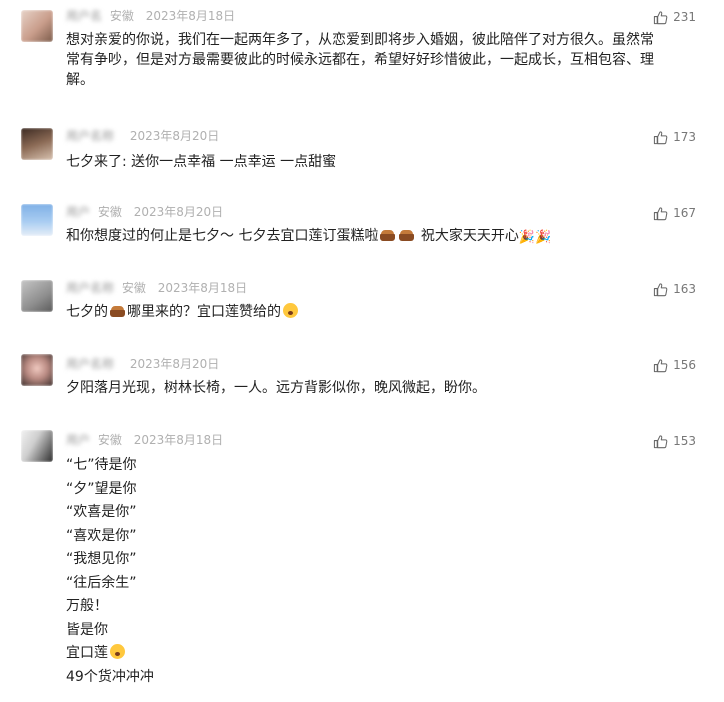 The width and height of the screenshot is (724, 702). What do you see at coordinates (684, 137) in the screenshot?
I see `like-count: 173` at bounding box center [684, 137].